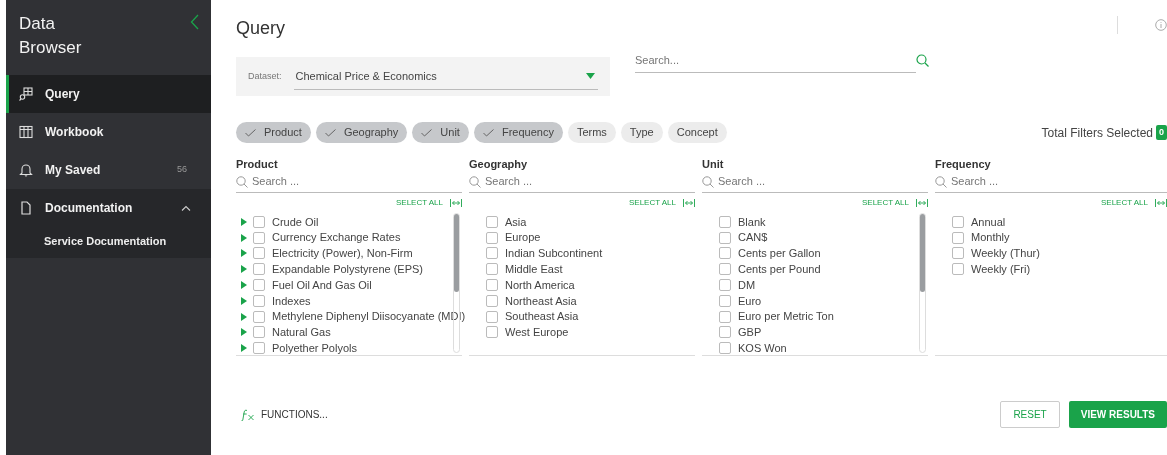 The width and height of the screenshot is (1167, 455). I want to click on option-label: Annual, so click(988, 222).